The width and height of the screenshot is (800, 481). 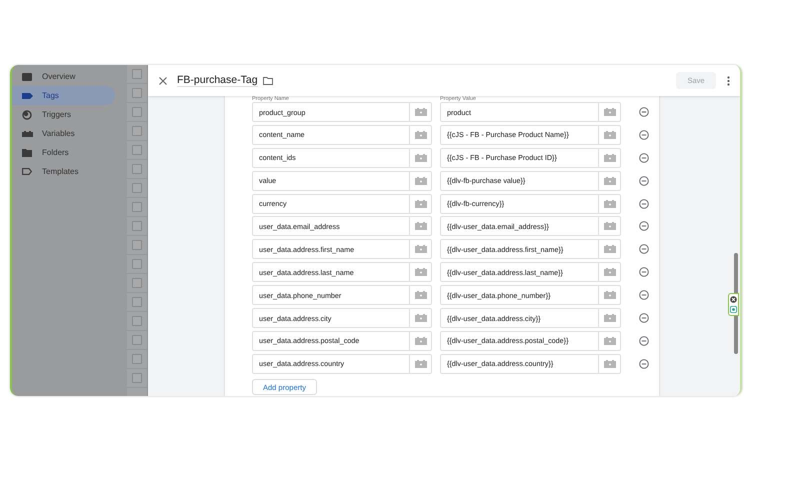 I want to click on sidebar-item: Triggers, so click(x=63, y=114).